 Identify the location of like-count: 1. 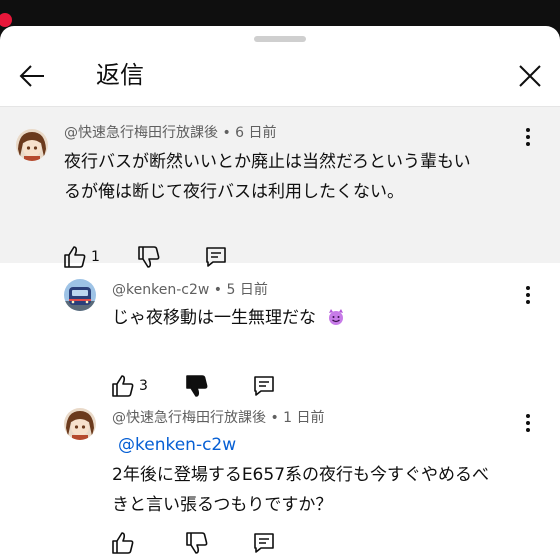
(95, 257).